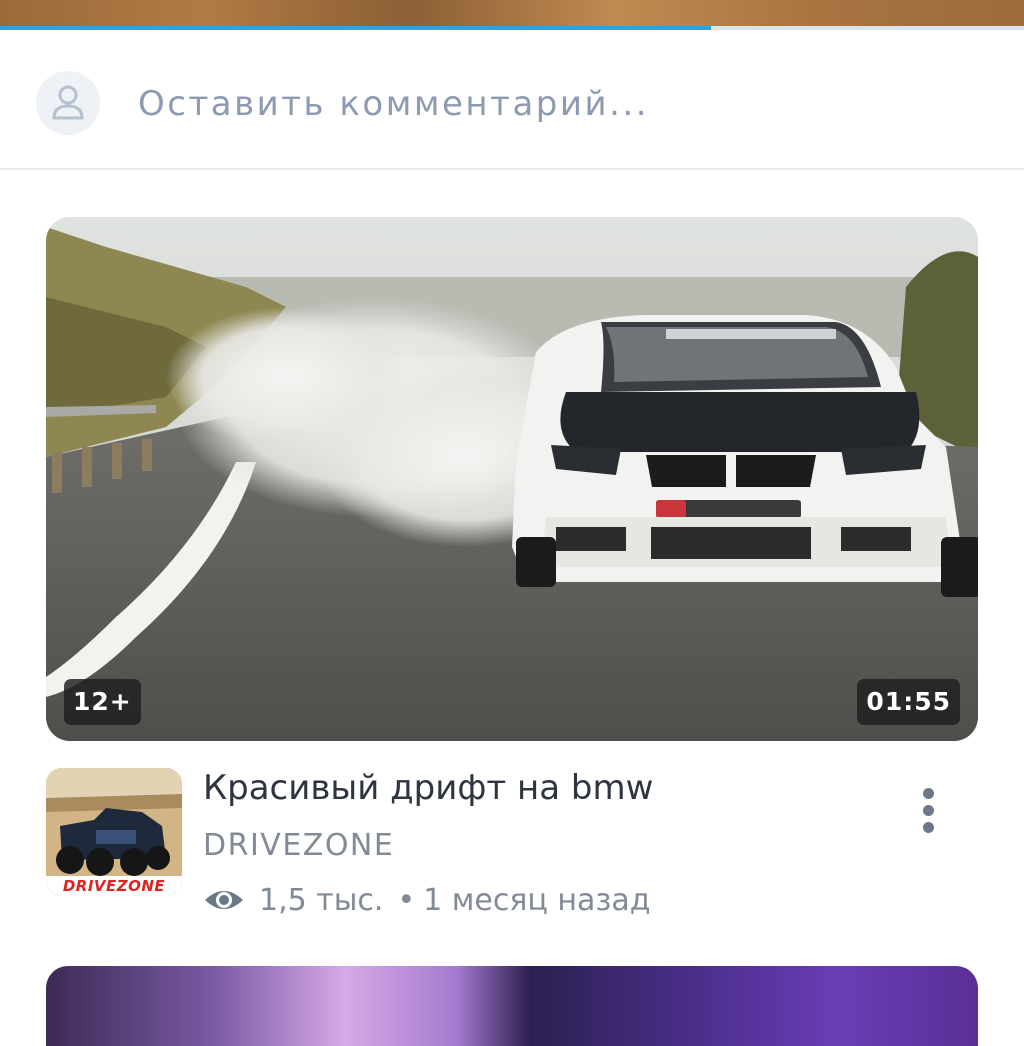 The height and width of the screenshot is (1046, 1024). I want to click on comment-composer, so click(512, 100).